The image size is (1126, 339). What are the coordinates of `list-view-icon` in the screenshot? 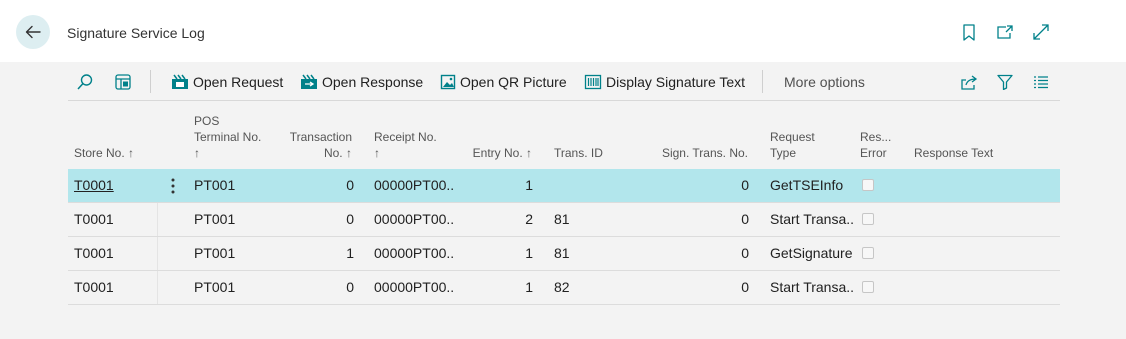 It's located at (1041, 81).